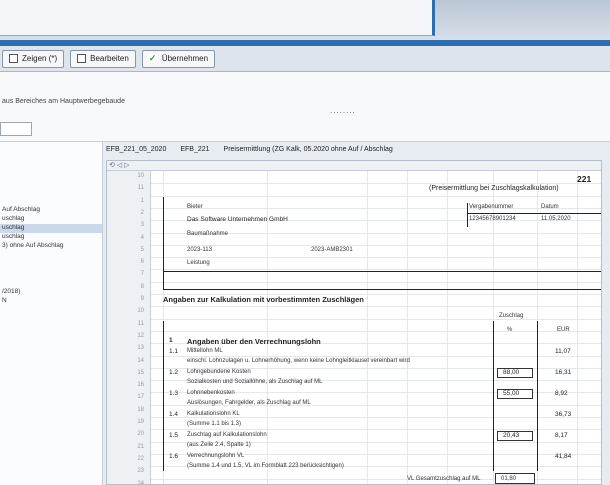 This screenshot has height=485, width=610. I want to click on line-text: Angaben über den Verrechnungslohn, so click(254, 341).